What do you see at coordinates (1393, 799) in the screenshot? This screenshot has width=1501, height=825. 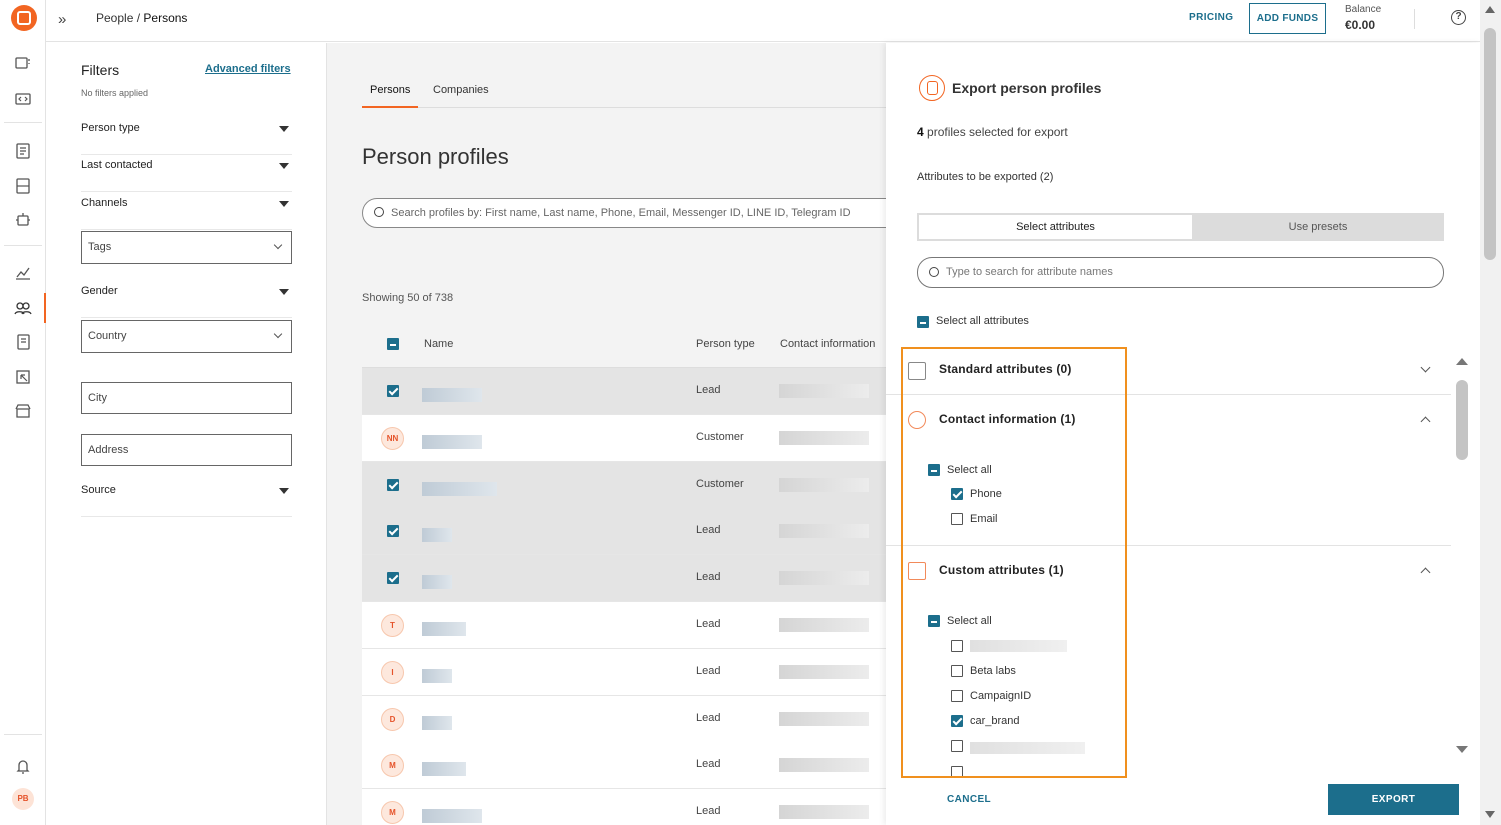 I see `export-button: EXPORT` at bounding box center [1393, 799].